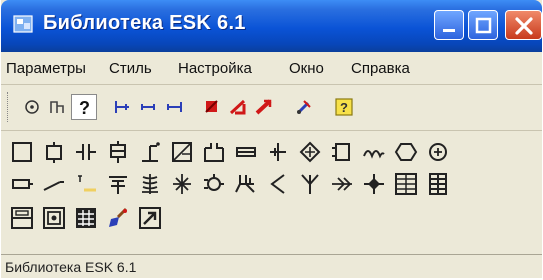  I want to click on target-button, so click(32, 107).